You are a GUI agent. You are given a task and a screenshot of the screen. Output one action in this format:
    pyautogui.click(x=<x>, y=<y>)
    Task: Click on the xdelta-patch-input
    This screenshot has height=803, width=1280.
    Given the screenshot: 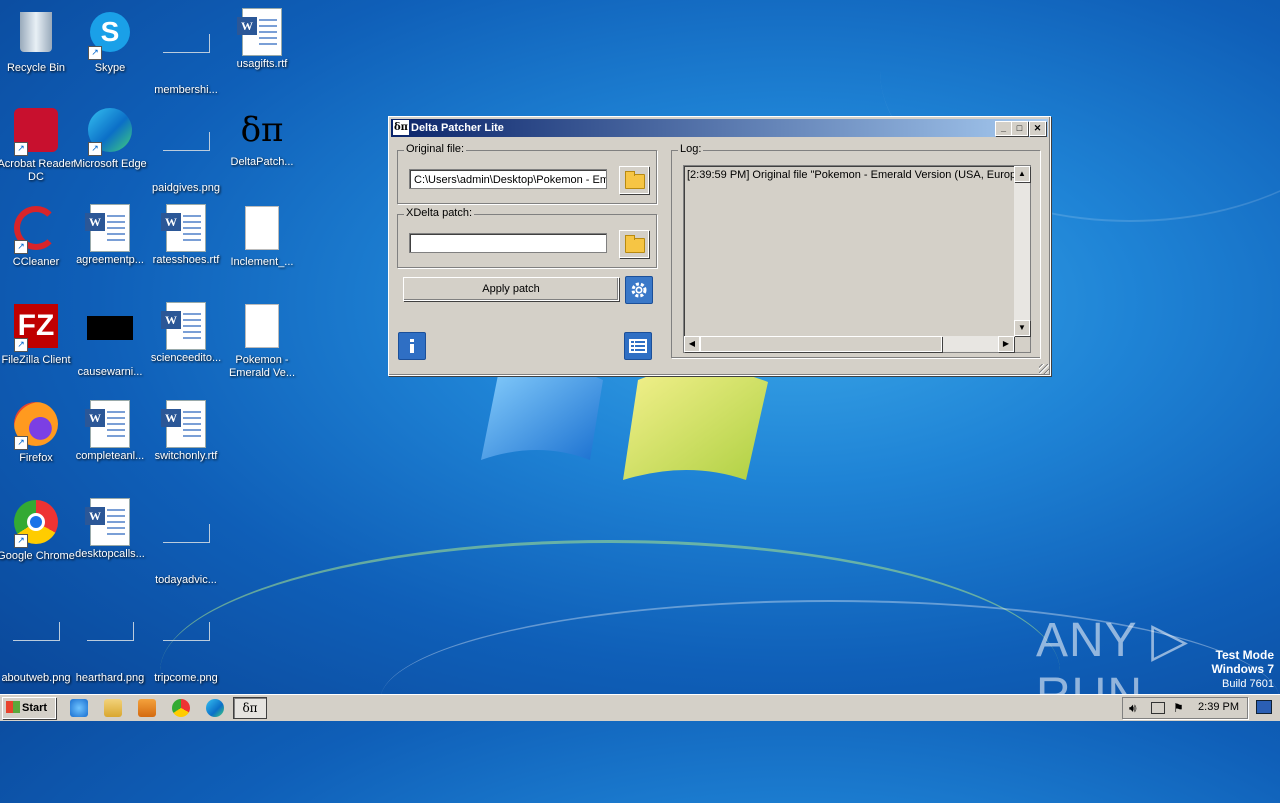 What is the action you would take?
    pyautogui.click(x=508, y=243)
    